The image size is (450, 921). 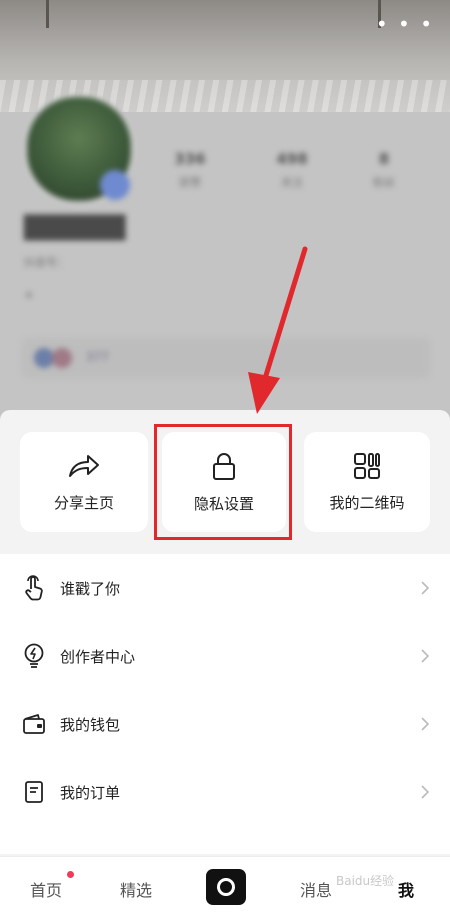 What do you see at coordinates (29, 295) in the screenshot?
I see `profile-tag: +` at bounding box center [29, 295].